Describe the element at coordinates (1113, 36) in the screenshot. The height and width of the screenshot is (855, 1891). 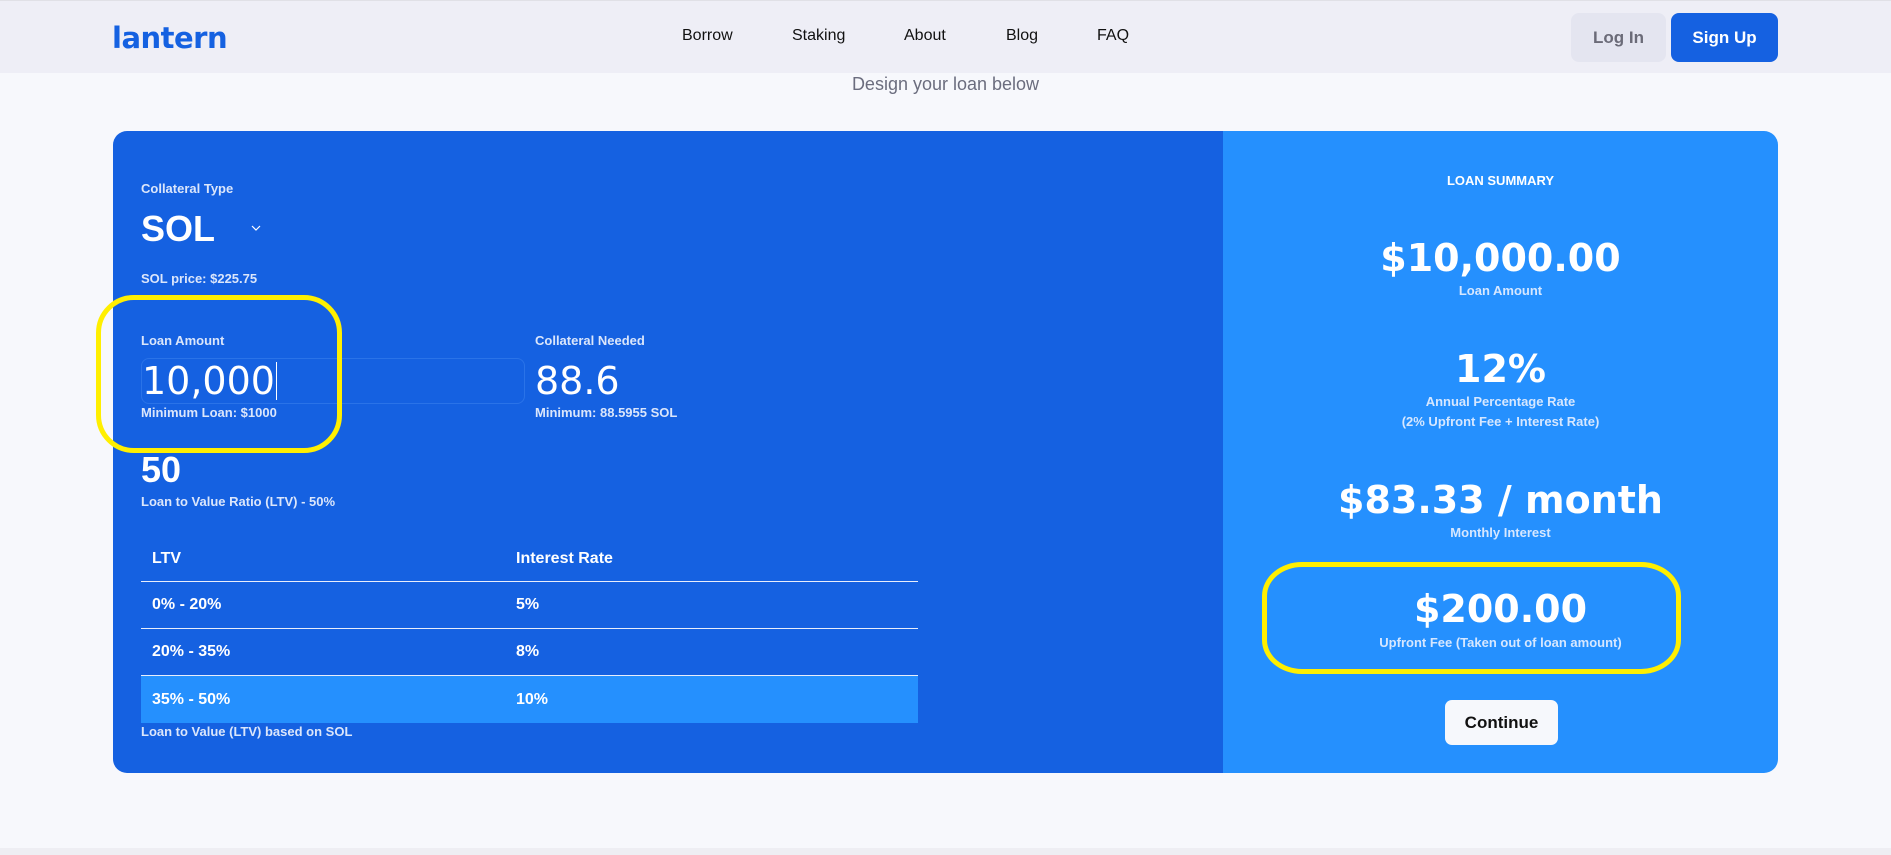
I see `nav-faq: FAQ` at that location.